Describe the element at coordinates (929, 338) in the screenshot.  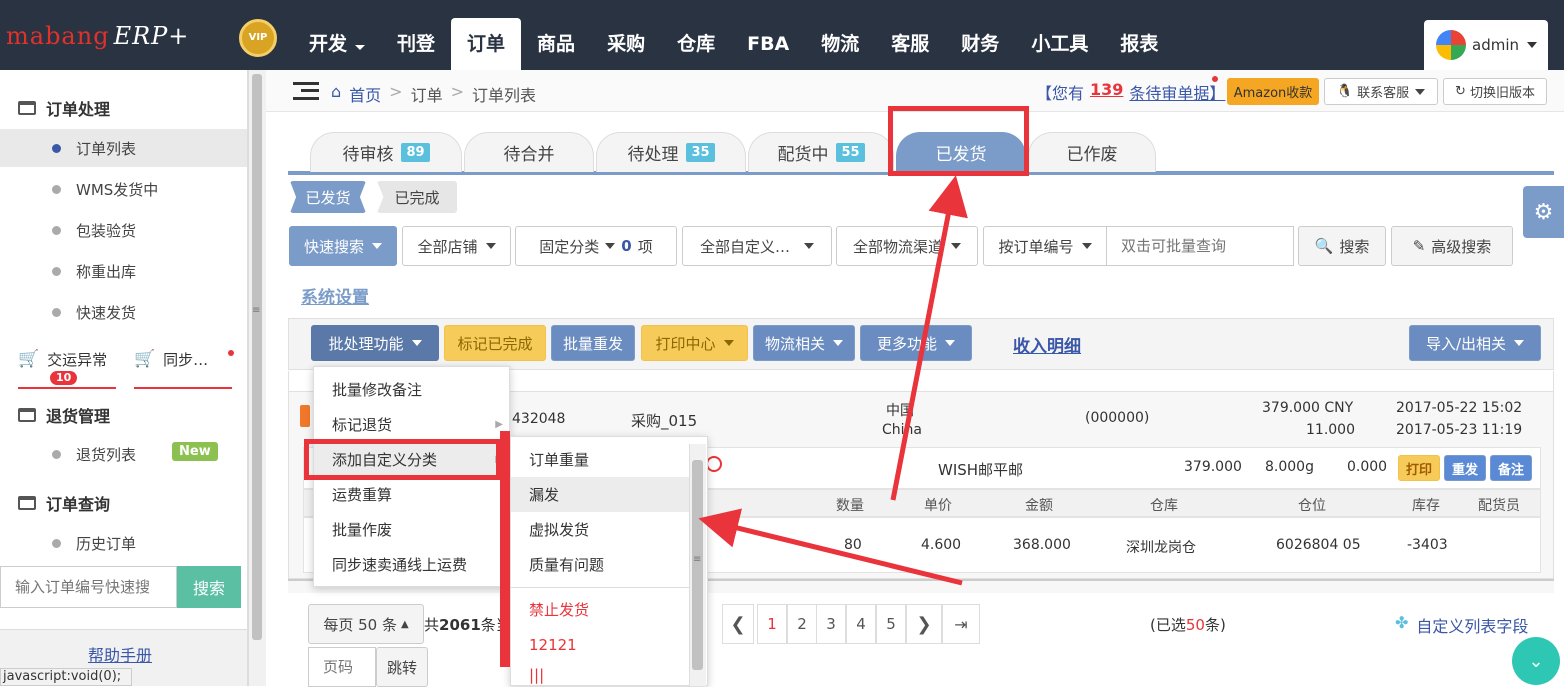
I see `arrow-to-shipped-tab` at that location.